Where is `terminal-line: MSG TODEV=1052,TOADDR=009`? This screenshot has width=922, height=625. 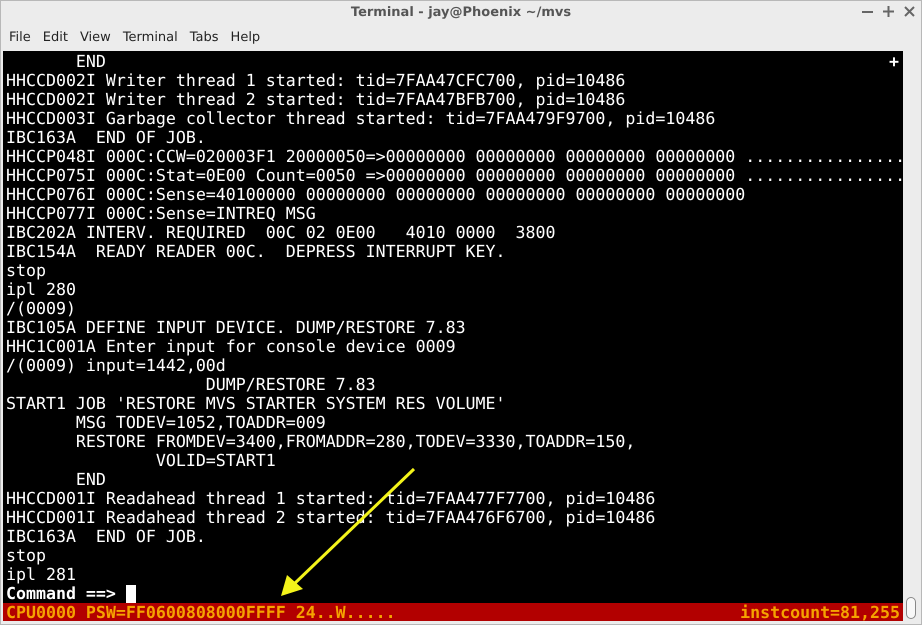
terminal-line: MSG TODEV=1052,TOADDR=009 is located at coordinates (200, 422).